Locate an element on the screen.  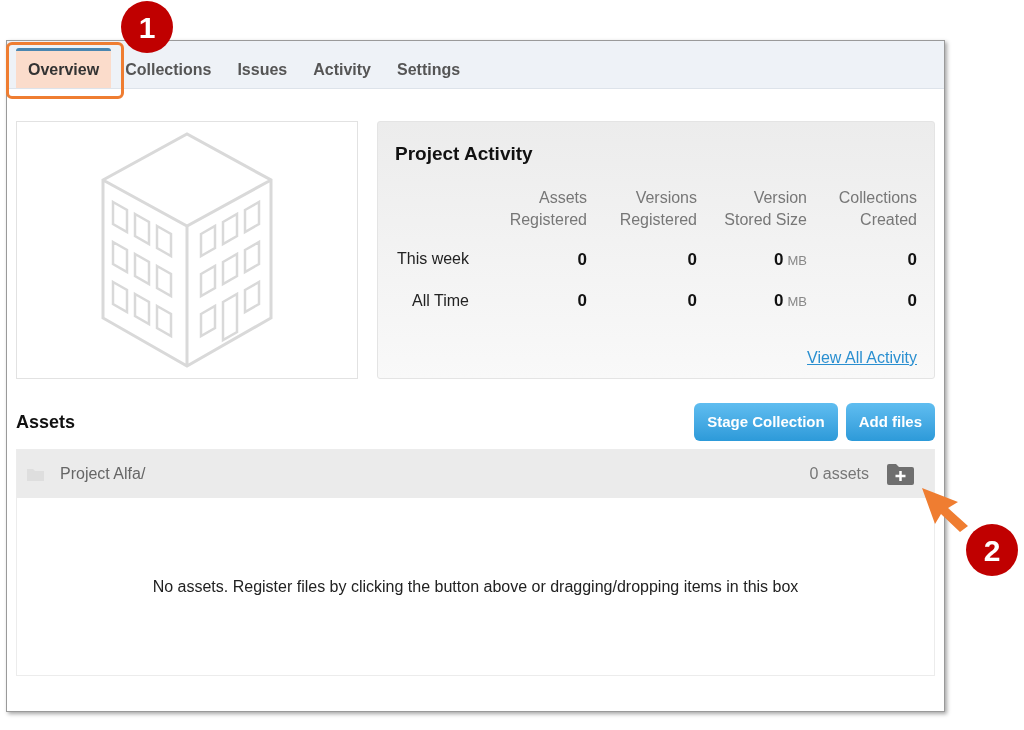
add-folder-button is located at coordinates (900, 474).